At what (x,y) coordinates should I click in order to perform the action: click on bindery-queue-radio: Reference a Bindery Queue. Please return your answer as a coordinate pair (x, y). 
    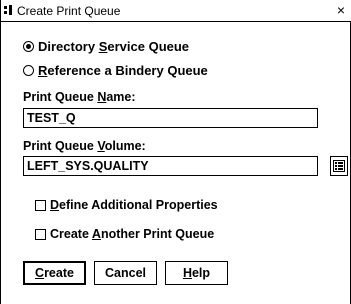
    Looking at the image, I should click on (115, 70).